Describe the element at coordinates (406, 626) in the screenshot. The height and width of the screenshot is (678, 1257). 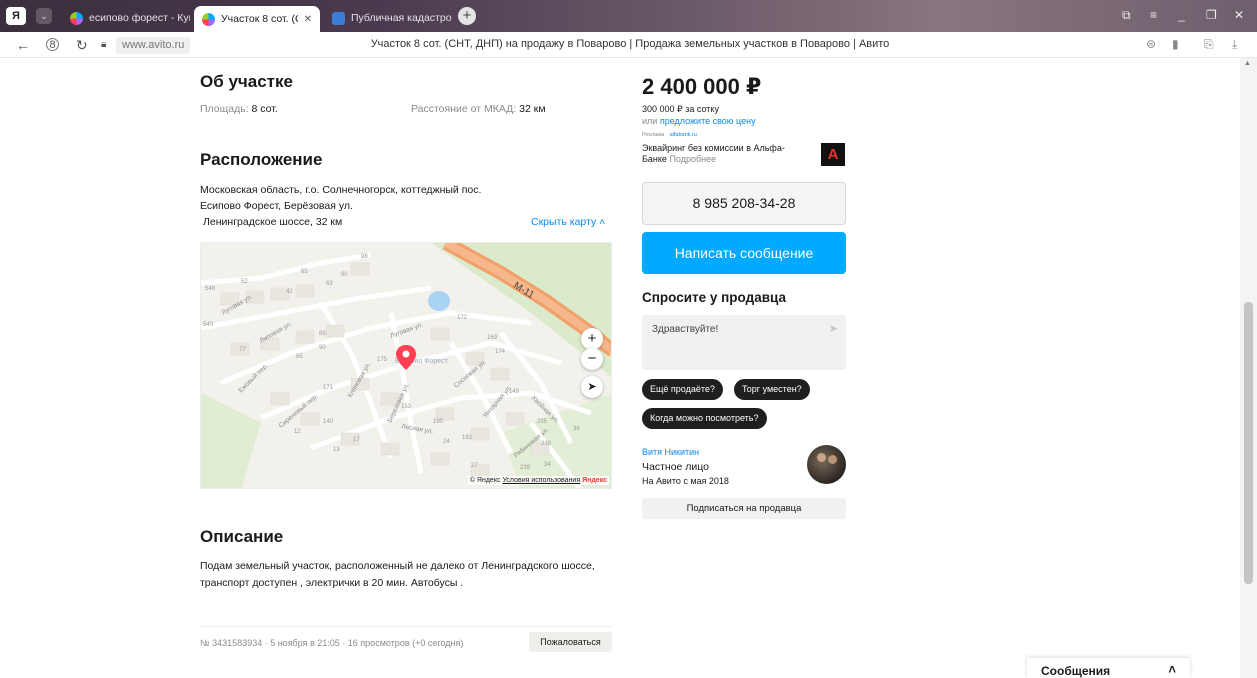
I see `divider` at that location.